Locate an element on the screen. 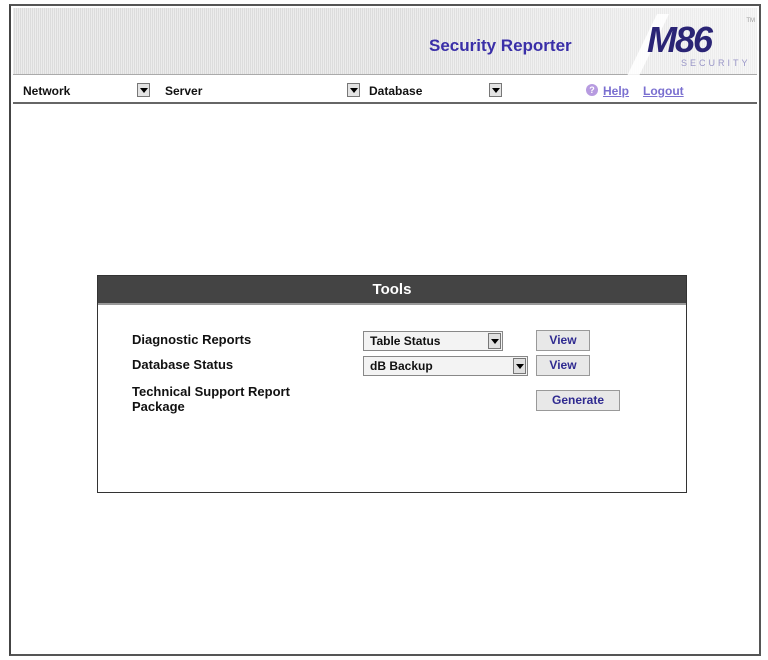 This screenshot has height=660, width=768. nav-bar: Network Server Database ? Help Logout is located at coordinates (385, 92).